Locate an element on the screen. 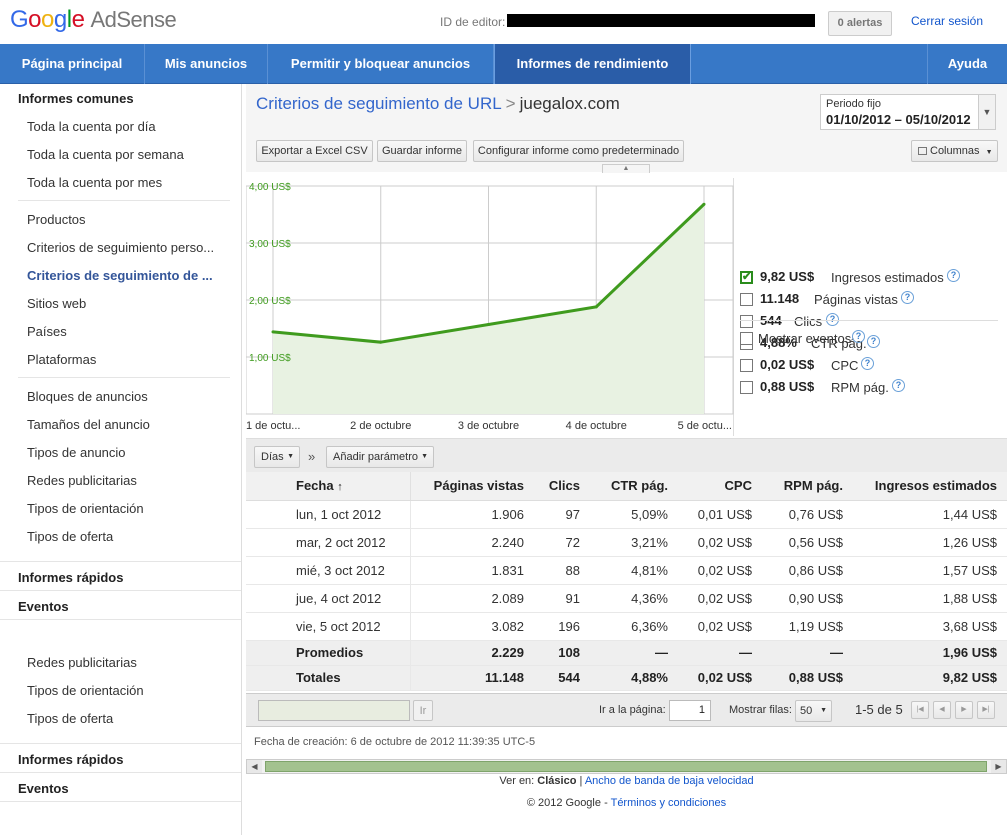  date-range-value: 01/10/2012 – 05/10/2012 is located at coordinates (898, 119).